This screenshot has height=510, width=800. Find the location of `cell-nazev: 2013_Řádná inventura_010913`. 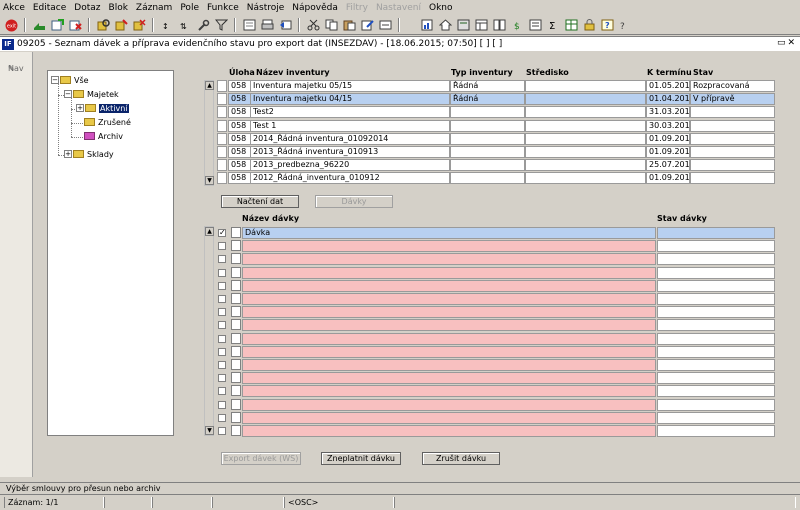

cell-nazev: 2013_Řádná inventura_010913 is located at coordinates (350, 152).